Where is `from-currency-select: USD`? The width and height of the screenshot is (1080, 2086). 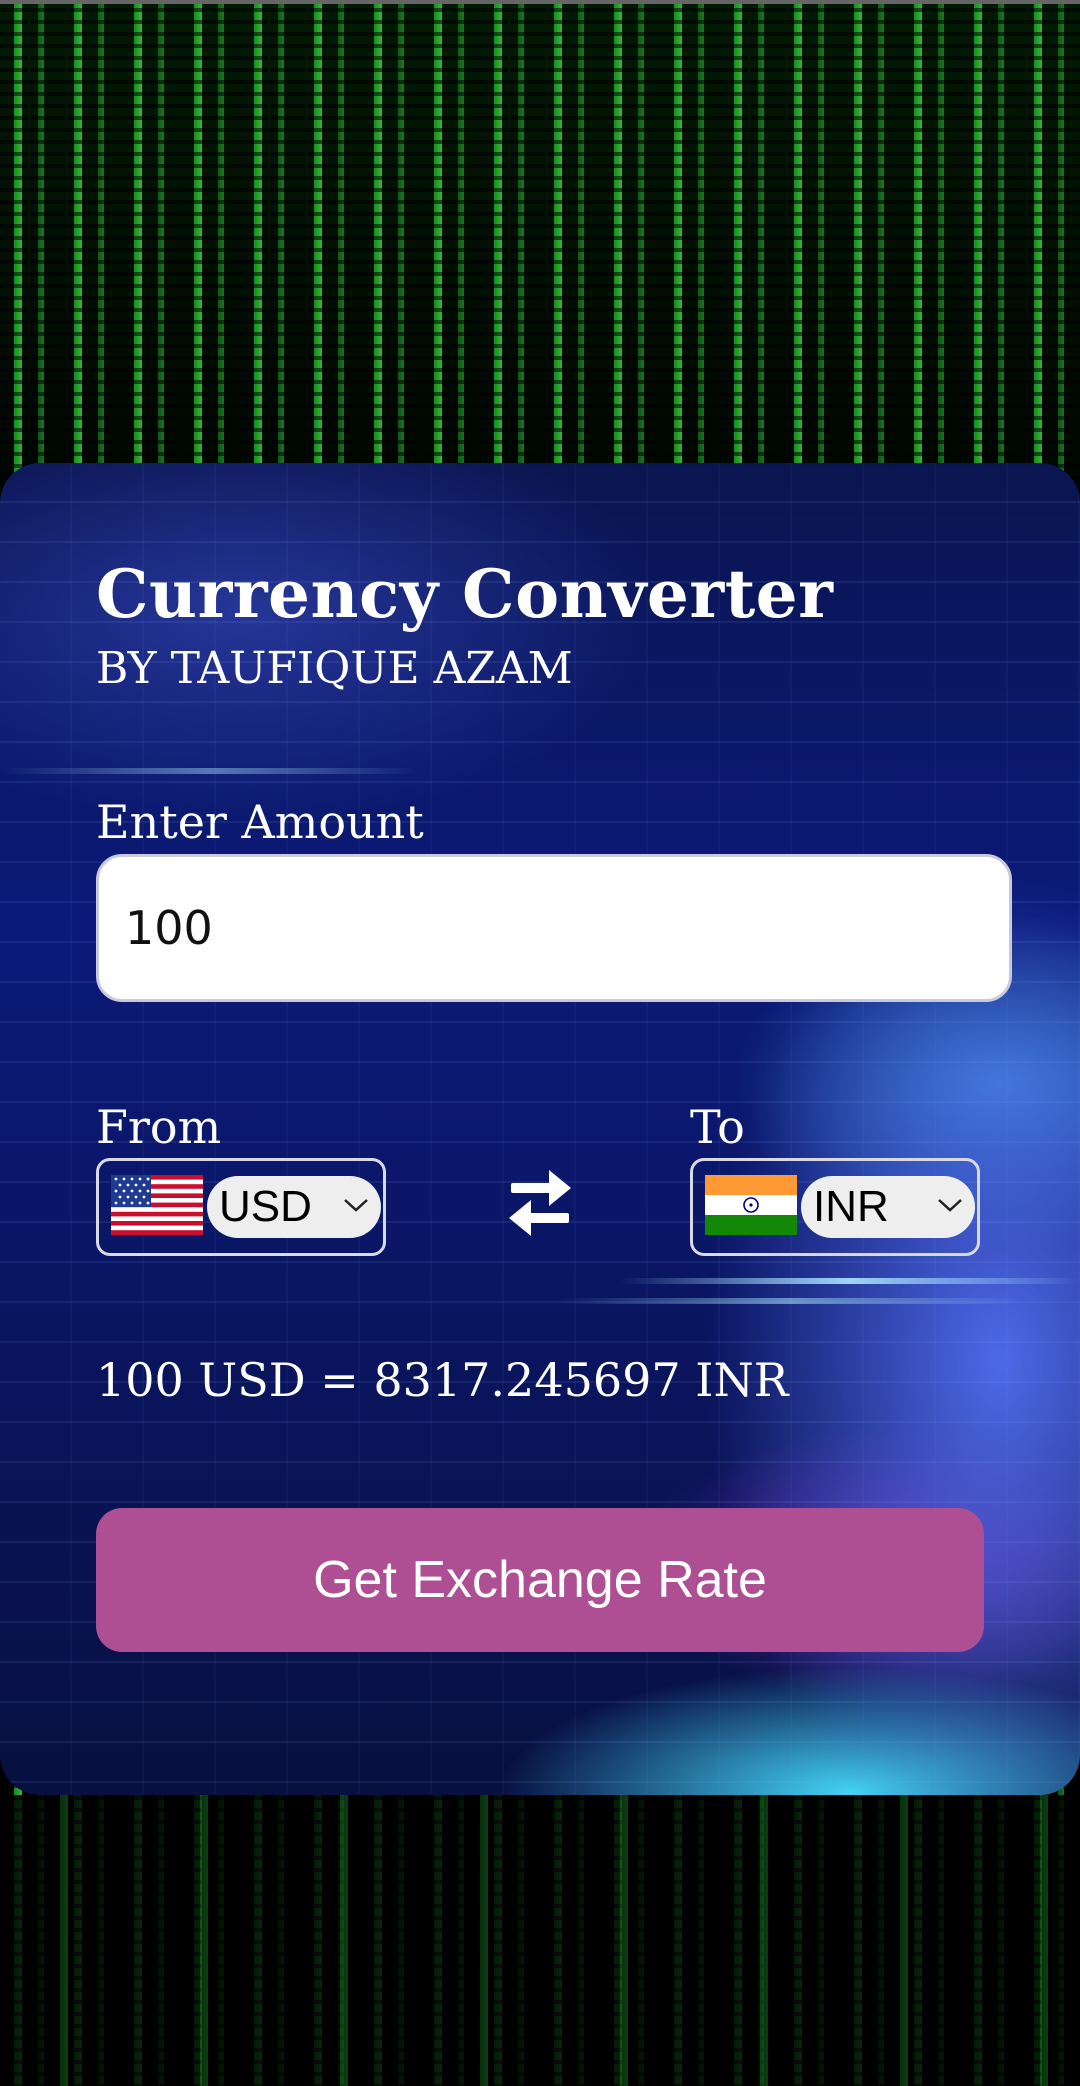 from-currency-select: USD is located at coordinates (241, 1207).